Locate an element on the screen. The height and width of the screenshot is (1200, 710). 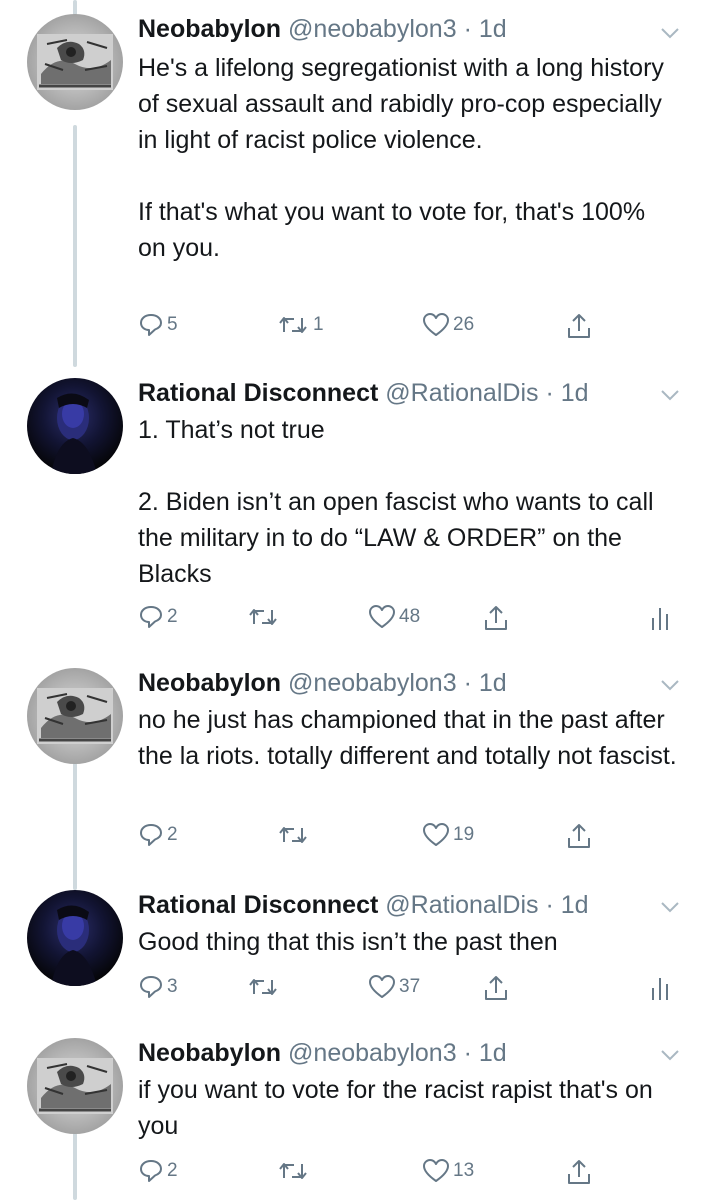
retweet-count: 1 is located at coordinates (318, 324).